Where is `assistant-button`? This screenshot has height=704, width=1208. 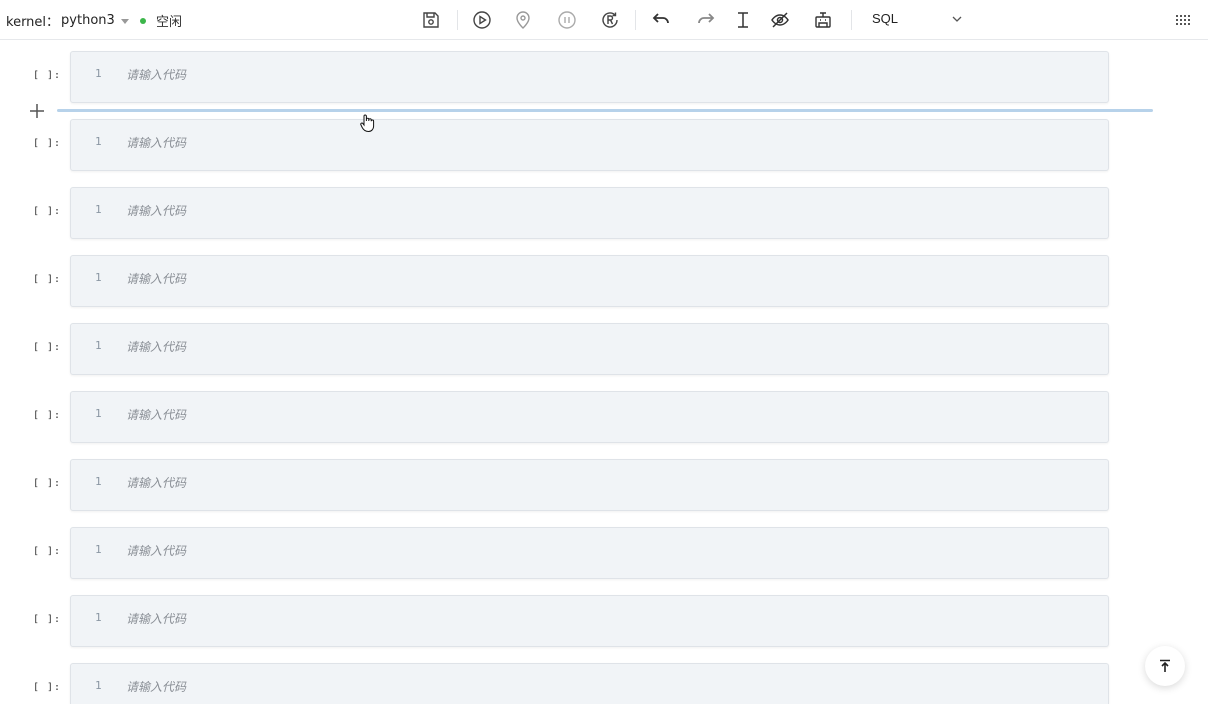 assistant-button is located at coordinates (823, 20).